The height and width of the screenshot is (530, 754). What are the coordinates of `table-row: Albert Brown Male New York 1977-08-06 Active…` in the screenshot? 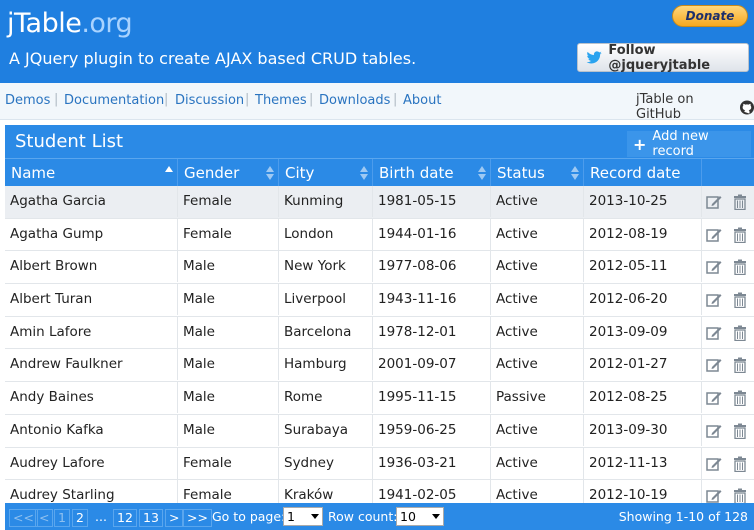 It's located at (379, 268).